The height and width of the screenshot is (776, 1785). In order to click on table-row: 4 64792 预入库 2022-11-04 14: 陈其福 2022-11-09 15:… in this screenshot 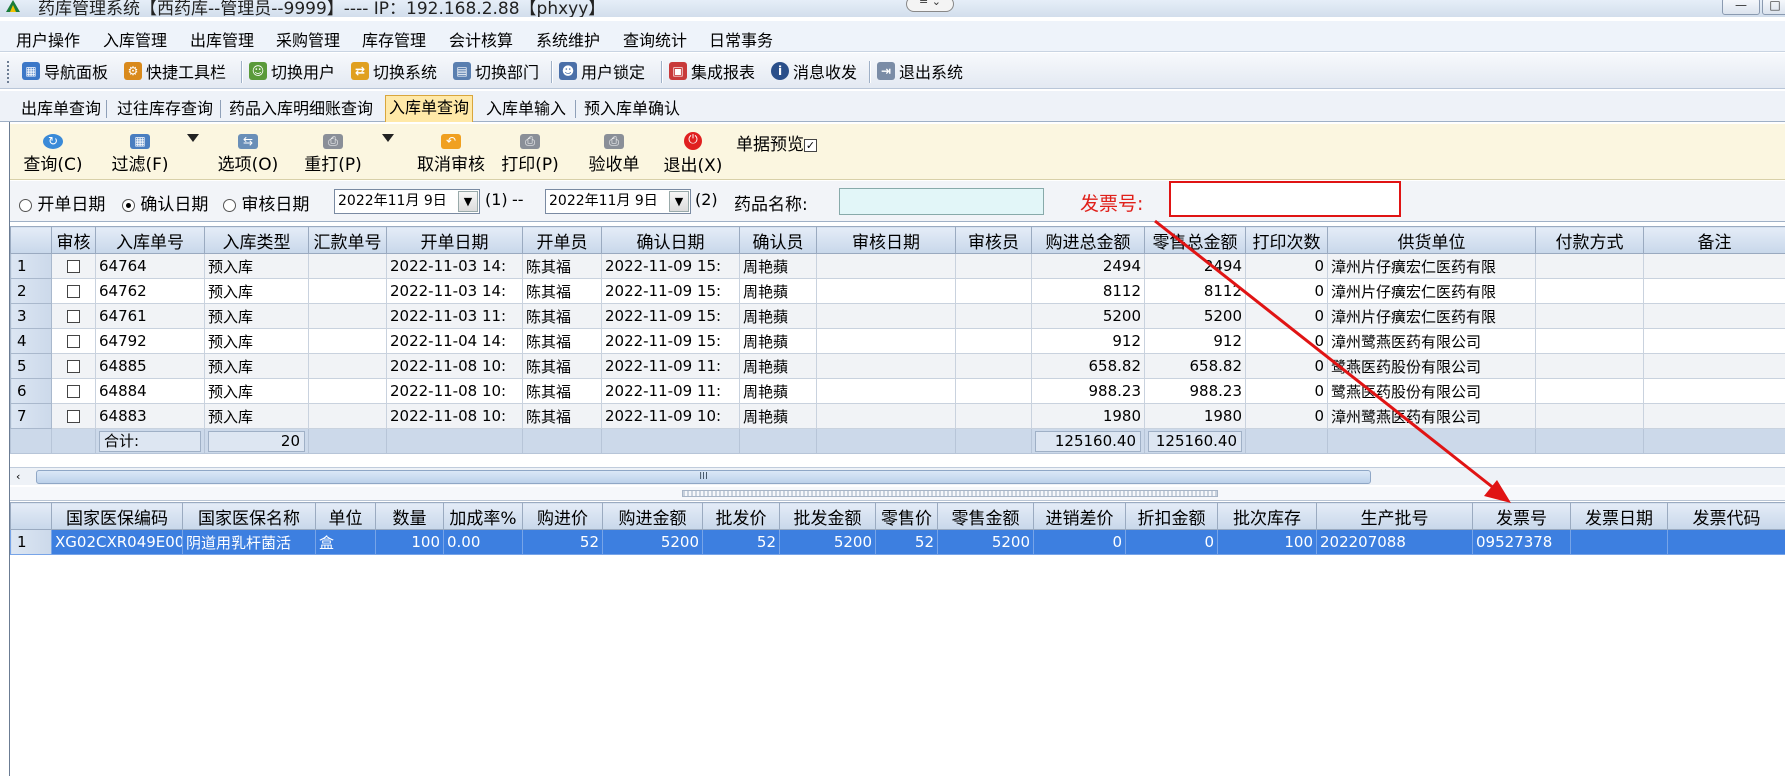, I will do `click(897, 341)`.